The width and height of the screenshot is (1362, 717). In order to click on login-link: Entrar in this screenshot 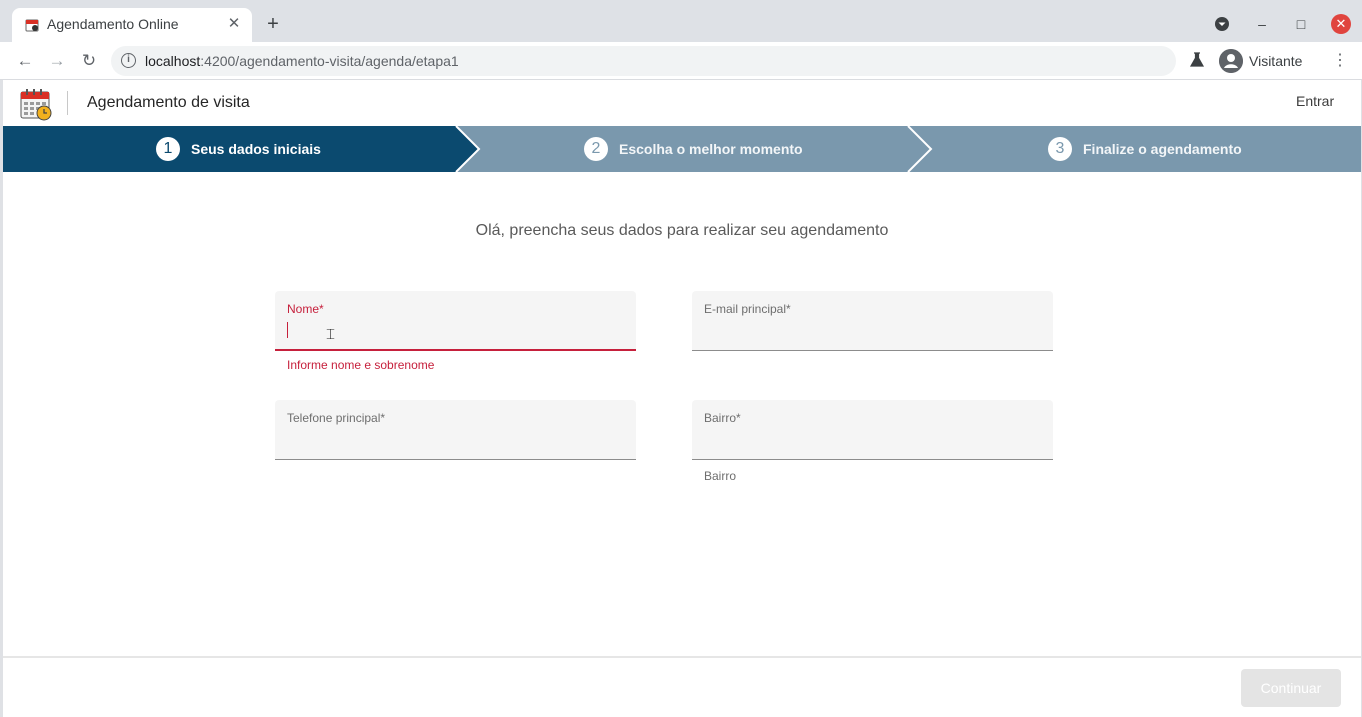, I will do `click(1315, 101)`.